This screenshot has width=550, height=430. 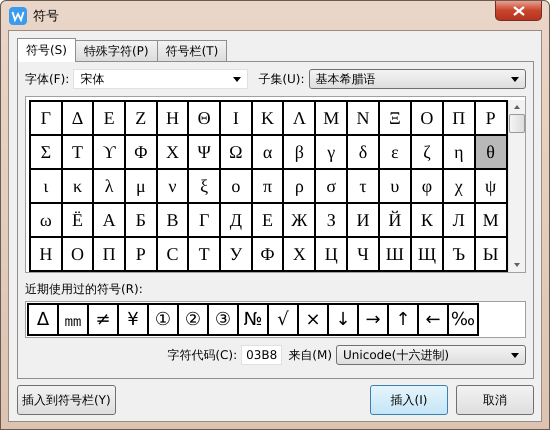 What do you see at coordinates (133, 319) in the screenshot?
I see `recent-symbol: ¥` at bounding box center [133, 319].